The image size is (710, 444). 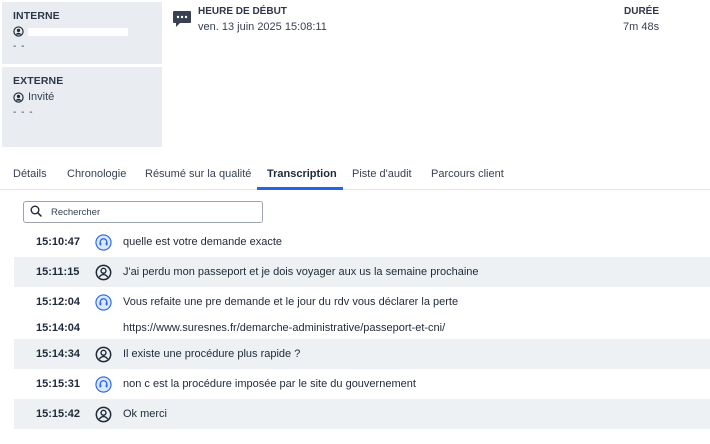 What do you see at coordinates (82, 97) in the screenshot?
I see `external-participant-line: Invité` at bounding box center [82, 97].